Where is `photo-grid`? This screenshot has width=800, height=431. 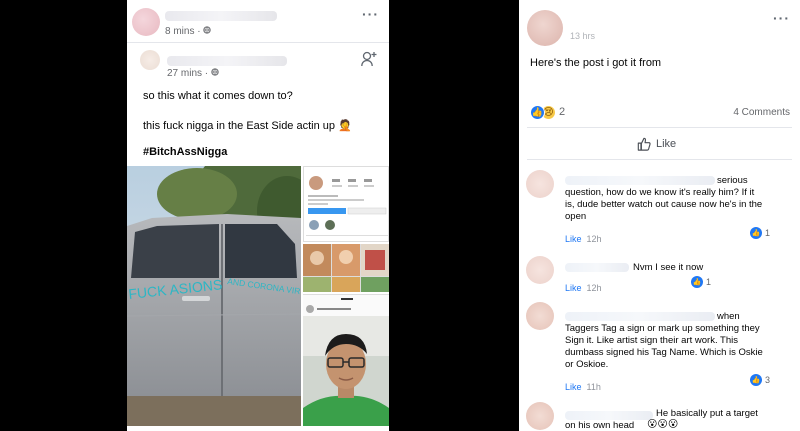 photo-grid is located at coordinates (346, 268).